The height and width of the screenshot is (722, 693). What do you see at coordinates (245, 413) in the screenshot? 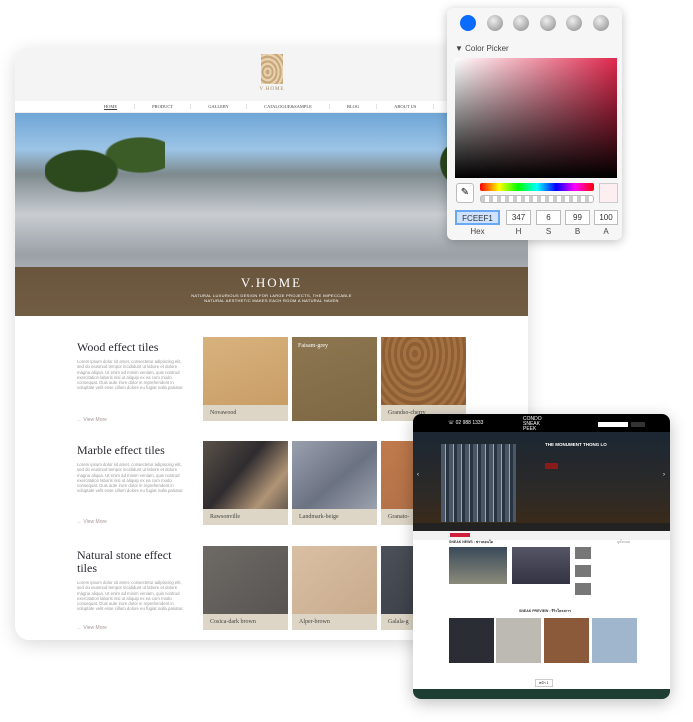
I see `tile-label: Novawood` at bounding box center [245, 413].